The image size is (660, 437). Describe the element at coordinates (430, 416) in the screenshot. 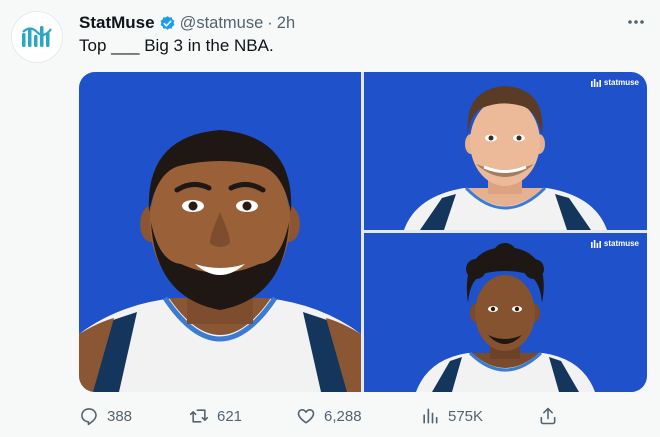

I see `views-icon` at that location.